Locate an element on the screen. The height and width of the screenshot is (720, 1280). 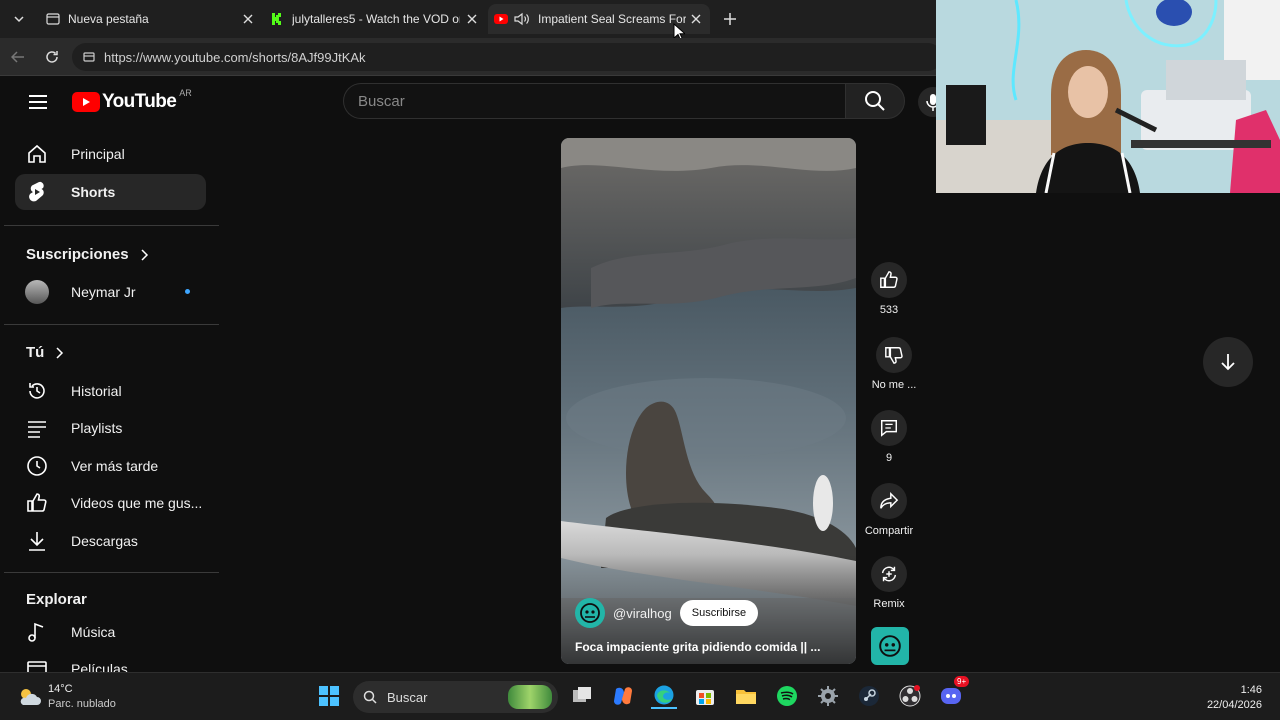
watch-later-icon is located at coordinates (37, 466).